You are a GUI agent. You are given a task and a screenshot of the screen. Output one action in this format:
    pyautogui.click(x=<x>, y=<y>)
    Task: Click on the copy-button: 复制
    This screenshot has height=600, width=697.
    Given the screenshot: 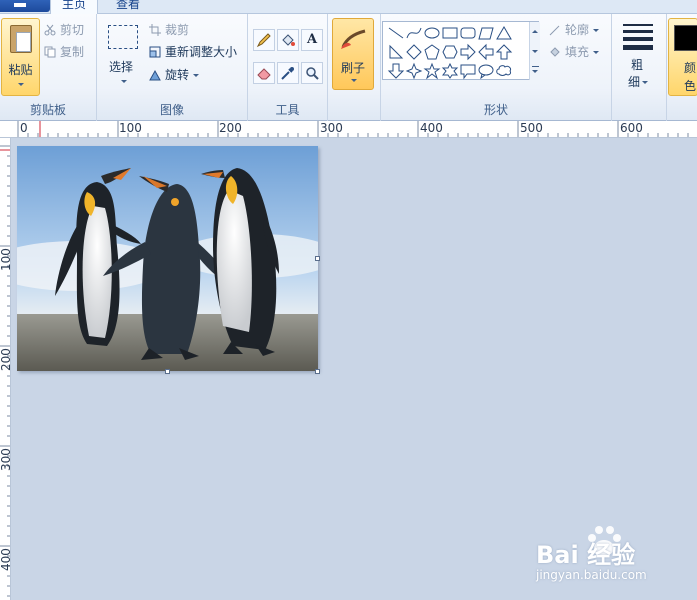 What is the action you would take?
    pyautogui.click(x=64, y=51)
    